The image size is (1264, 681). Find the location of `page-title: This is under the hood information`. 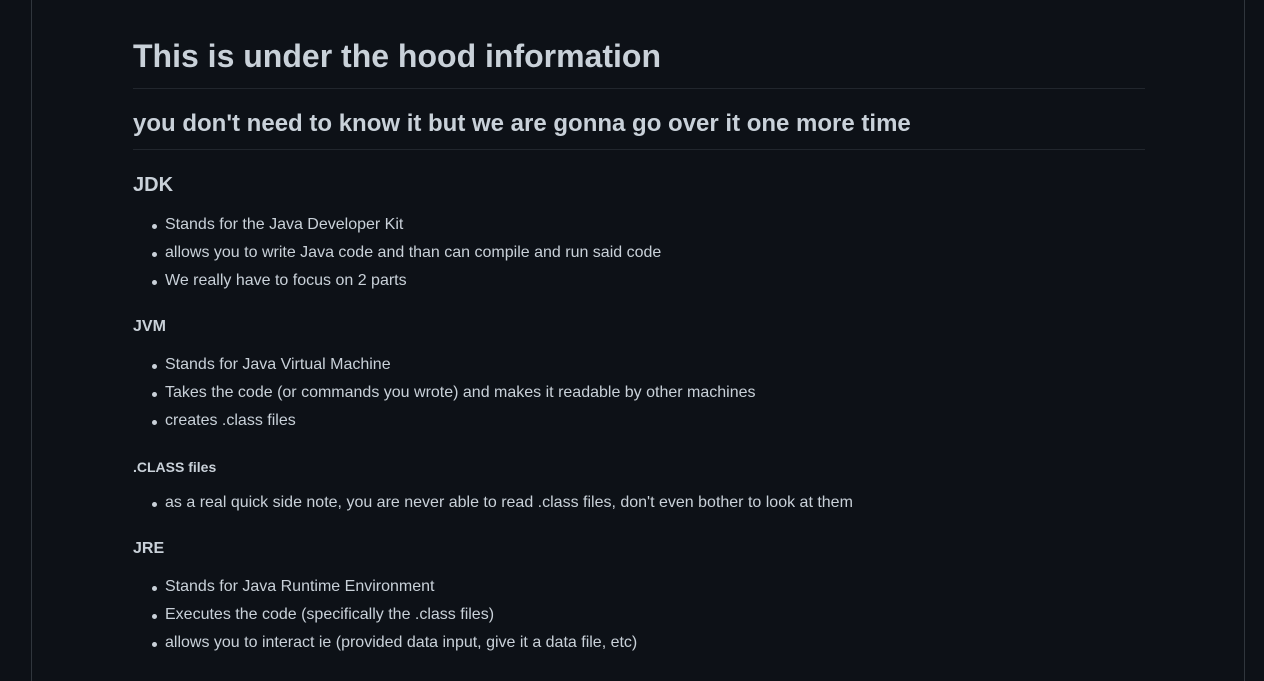

page-title: This is under the hood information is located at coordinates (639, 62).